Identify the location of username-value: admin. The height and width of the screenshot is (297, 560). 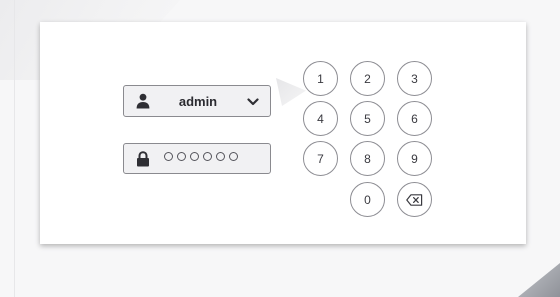
(198, 101).